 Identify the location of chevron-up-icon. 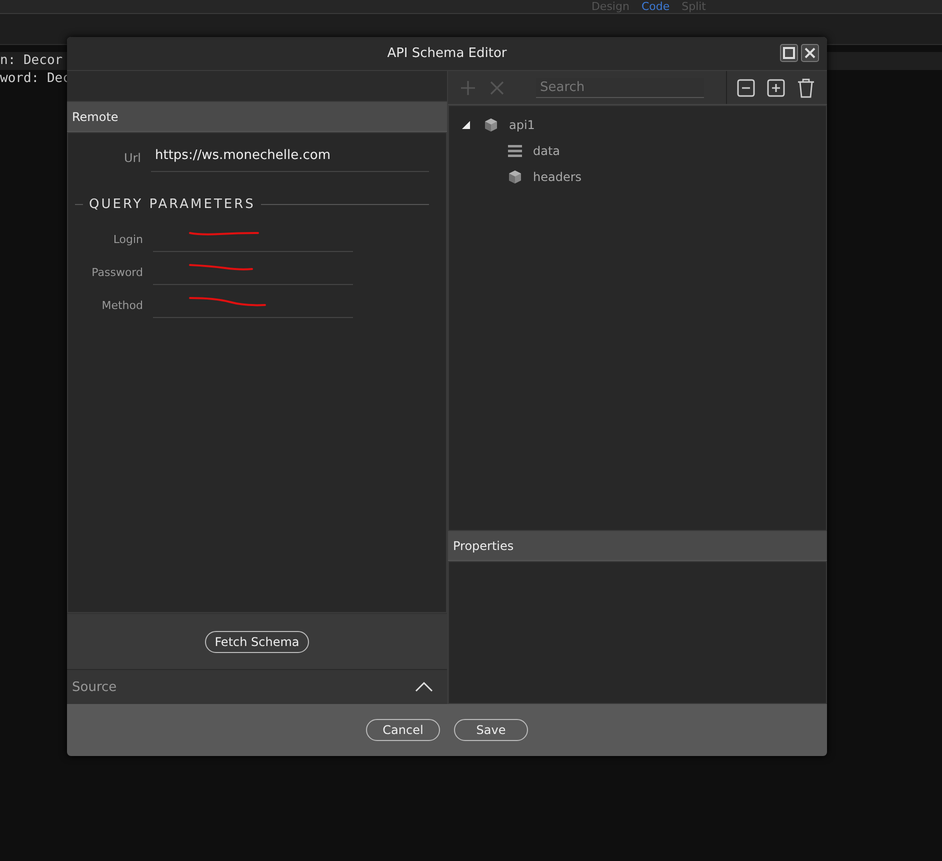
(424, 687).